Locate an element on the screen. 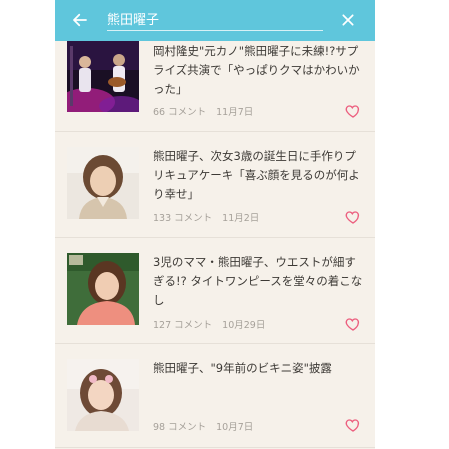 The image size is (449, 449). article-meta: 133 コメント 11月2日 is located at coordinates (206, 217).